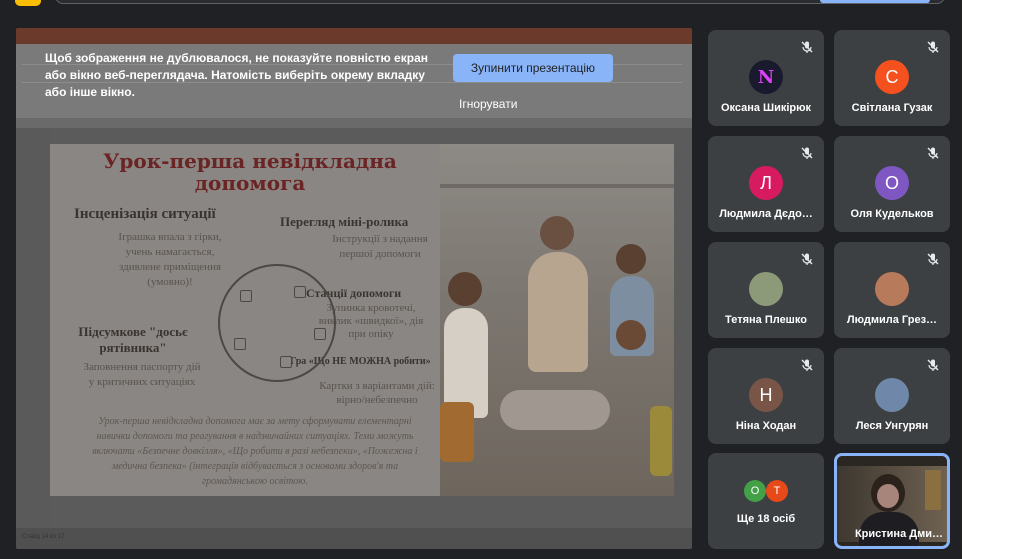 This screenshot has width=1009, height=559. What do you see at coordinates (892, 426) in the screenshot?
I see `participant-name: Леся Унгурян` at bounding box center [892, 426].